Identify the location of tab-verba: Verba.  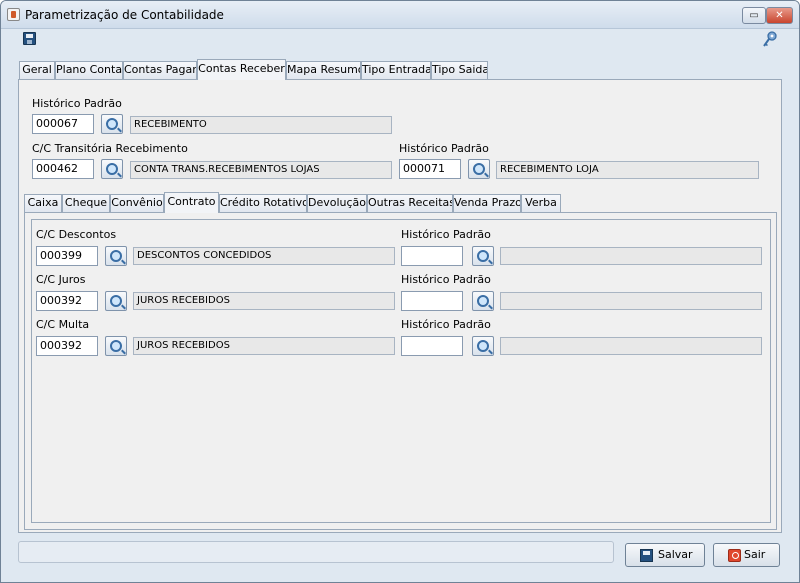
(541, 203).